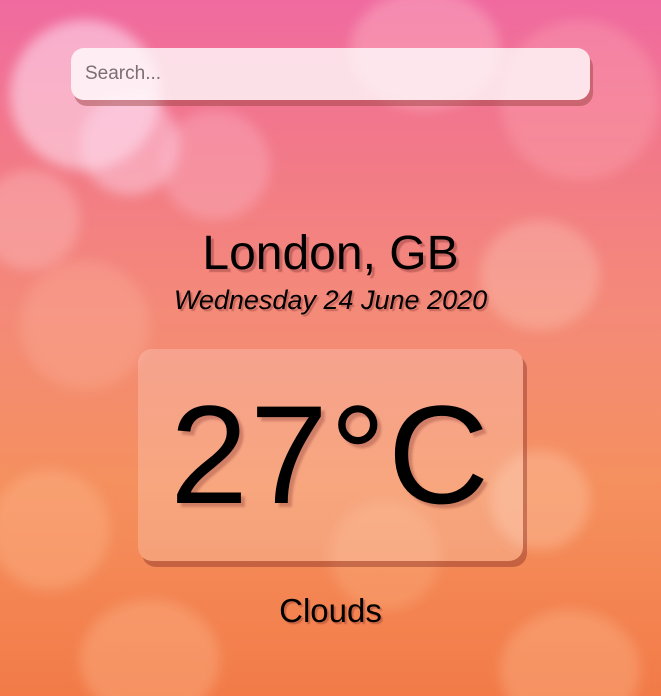  I want to click on search-bar, so click(330, 74).